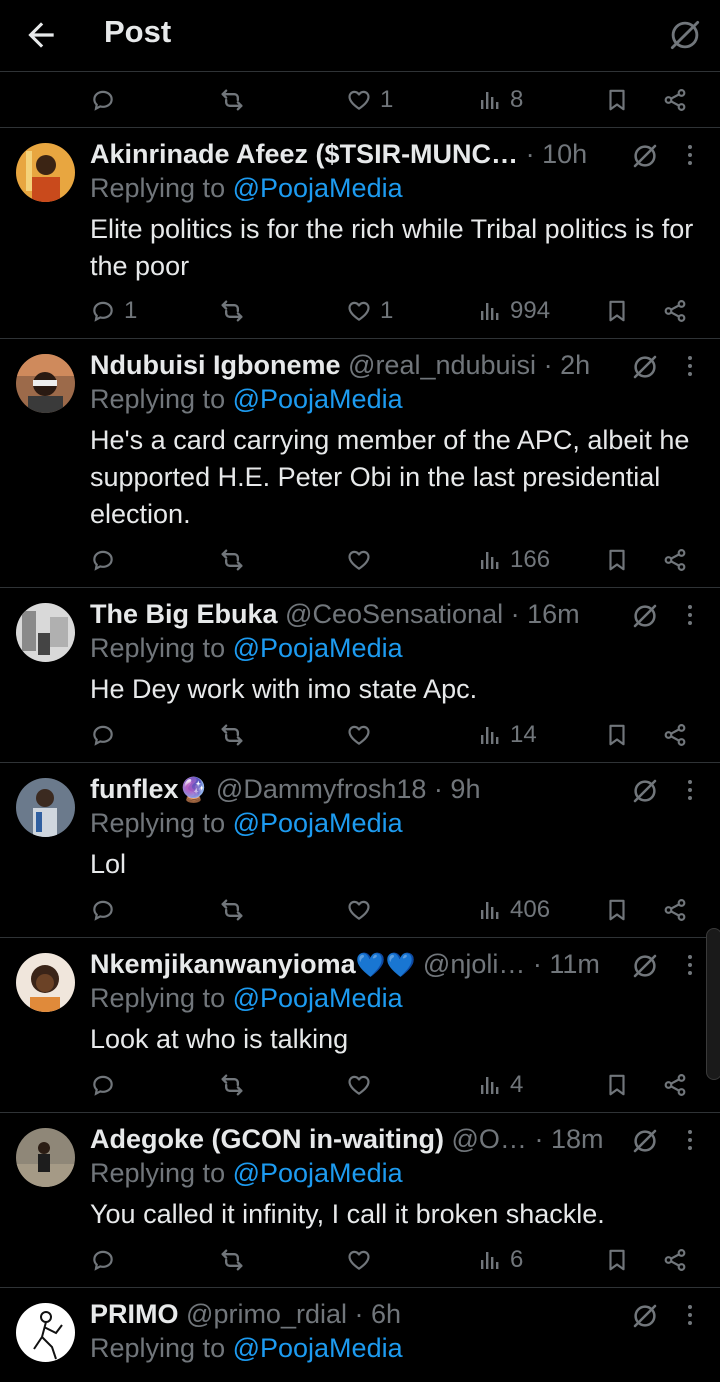  What do you see at coordinates (553, 614) in the screenshot?
I see `timestamp: 16m` at bounding box center [553, 614].